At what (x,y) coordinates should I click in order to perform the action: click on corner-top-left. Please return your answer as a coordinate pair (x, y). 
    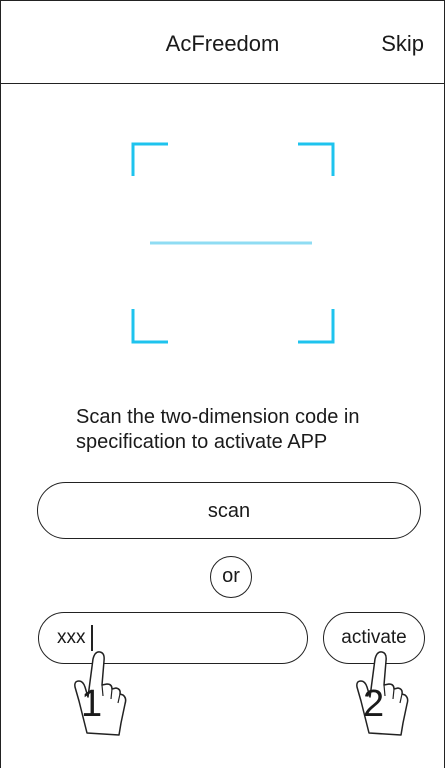
    Looking at the image, I should click on (149, 159).